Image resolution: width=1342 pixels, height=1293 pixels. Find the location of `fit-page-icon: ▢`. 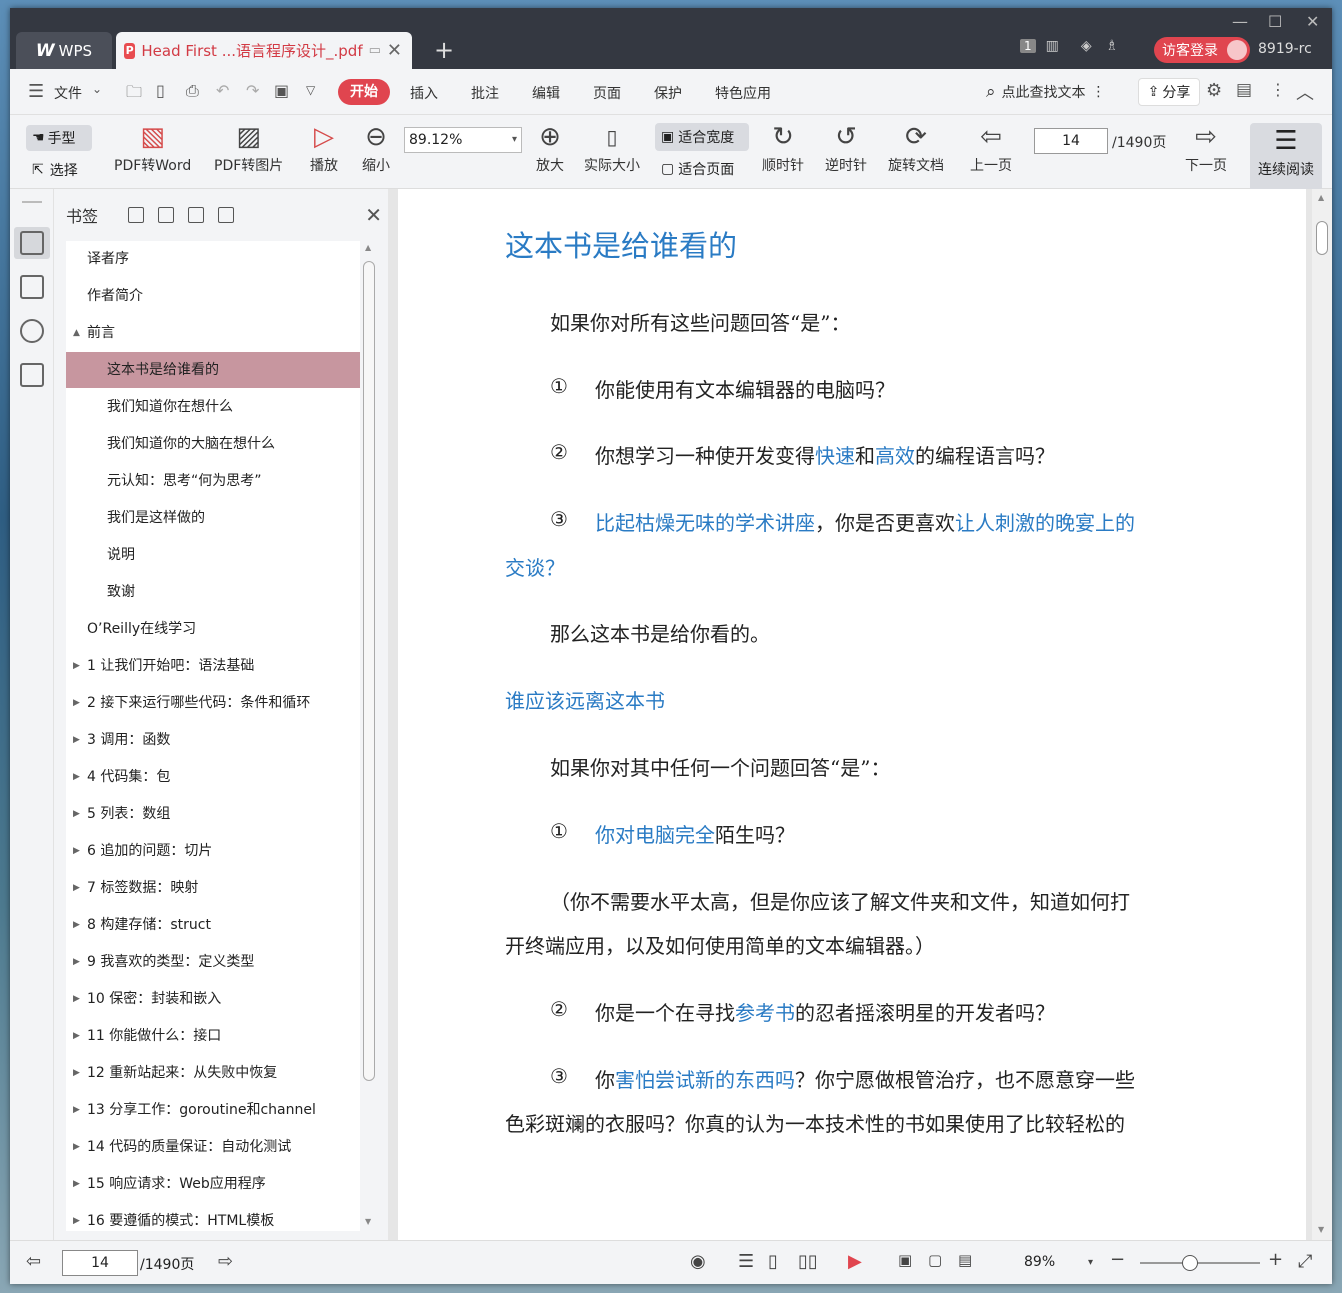

fit-page-icon: ▢ is located at coordinates (935, 1260).